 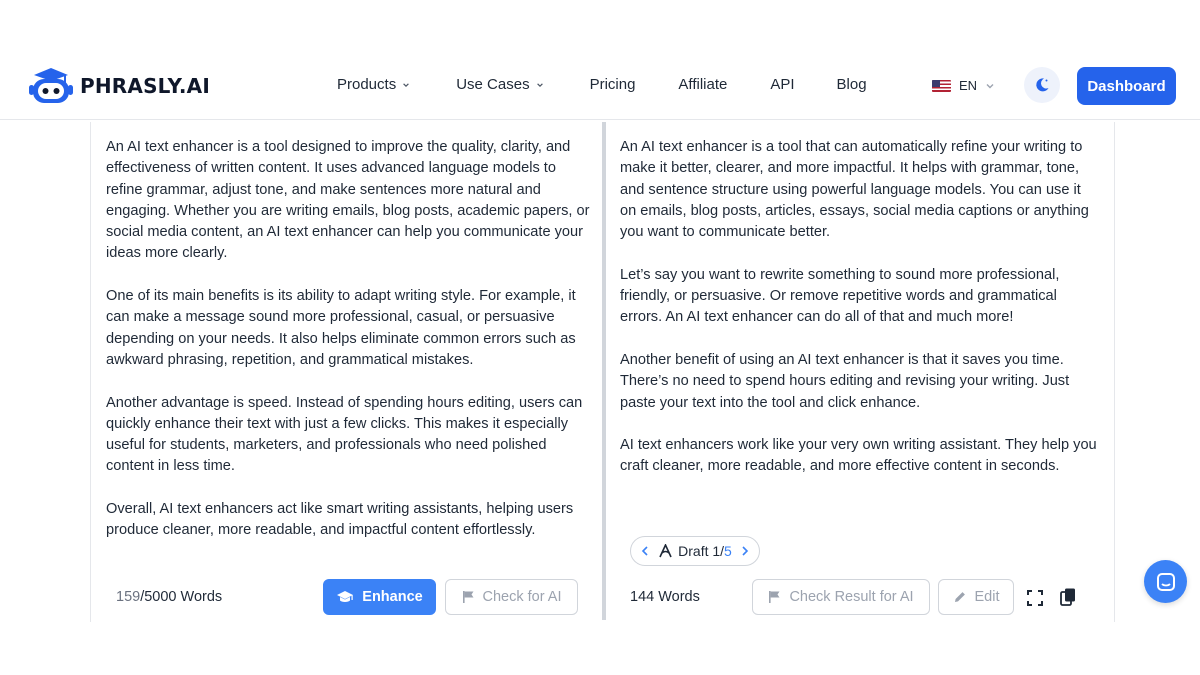 What do you see at coordinates (851, 597) in the screenshot?
I see `check-result-label: Check Result for AI` at bounding box center [851, 597].